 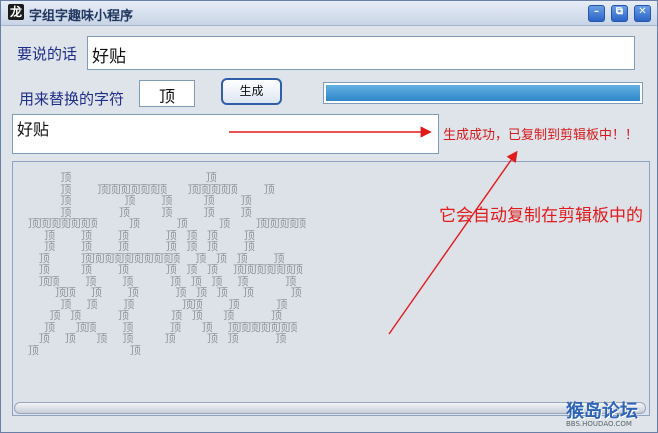 What do you see at coordinates (453, 242) in the screenshot?
I see `arrow-to-output` at bounding box center [453, 242].